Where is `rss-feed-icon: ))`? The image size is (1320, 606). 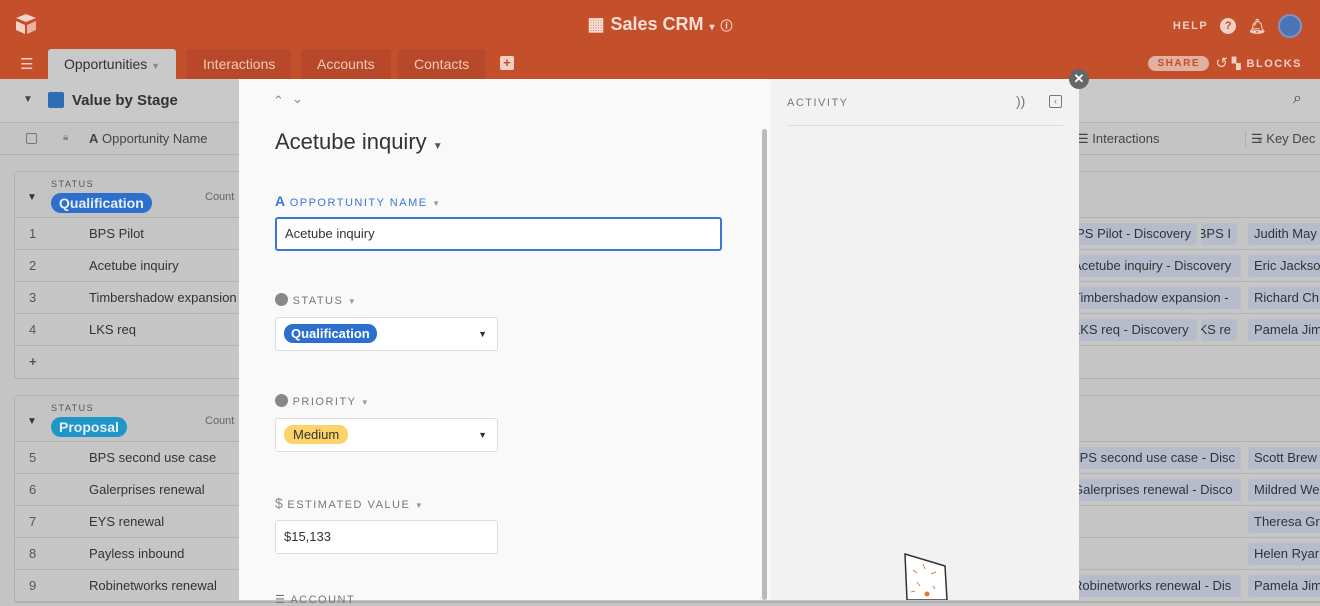 rss-feed-icon: )) is located at coordinates (1020, 101).